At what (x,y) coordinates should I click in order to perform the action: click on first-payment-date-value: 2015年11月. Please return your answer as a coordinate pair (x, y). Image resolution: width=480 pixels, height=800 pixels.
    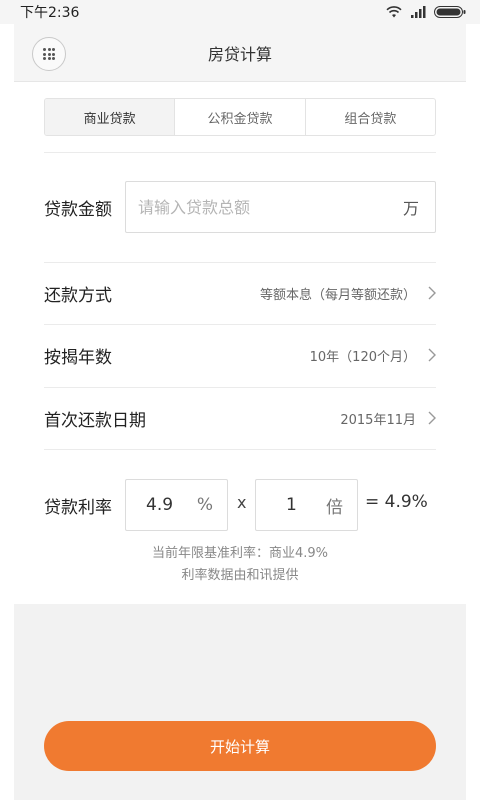
    Looking at the image, I should click on (378, 420).